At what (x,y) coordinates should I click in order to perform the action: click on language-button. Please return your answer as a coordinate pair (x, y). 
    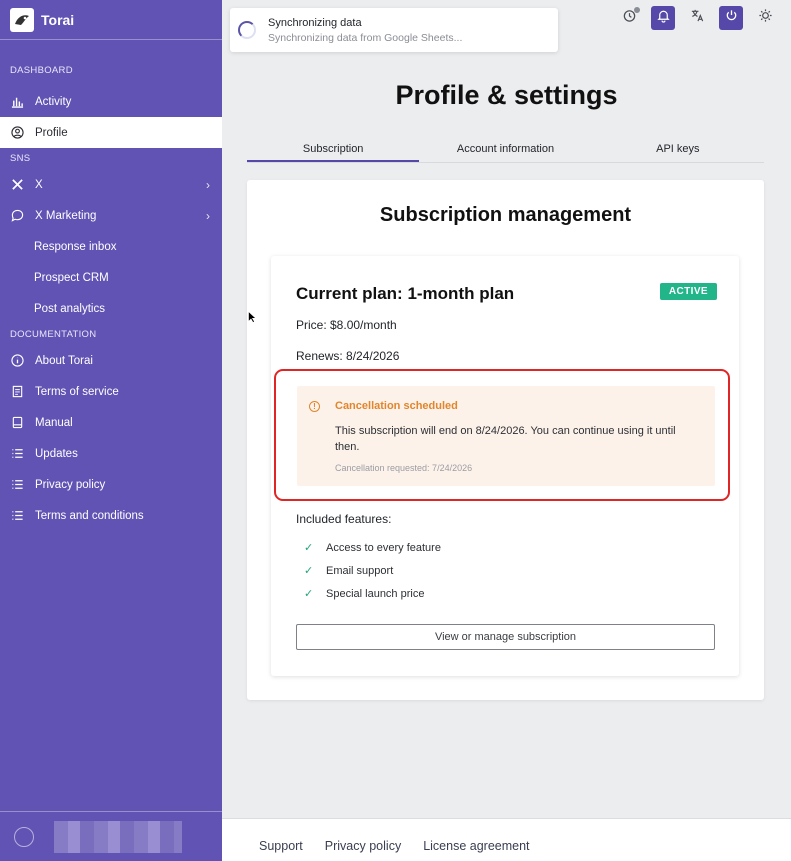
    Looking at the image, I should click on (697, 18).